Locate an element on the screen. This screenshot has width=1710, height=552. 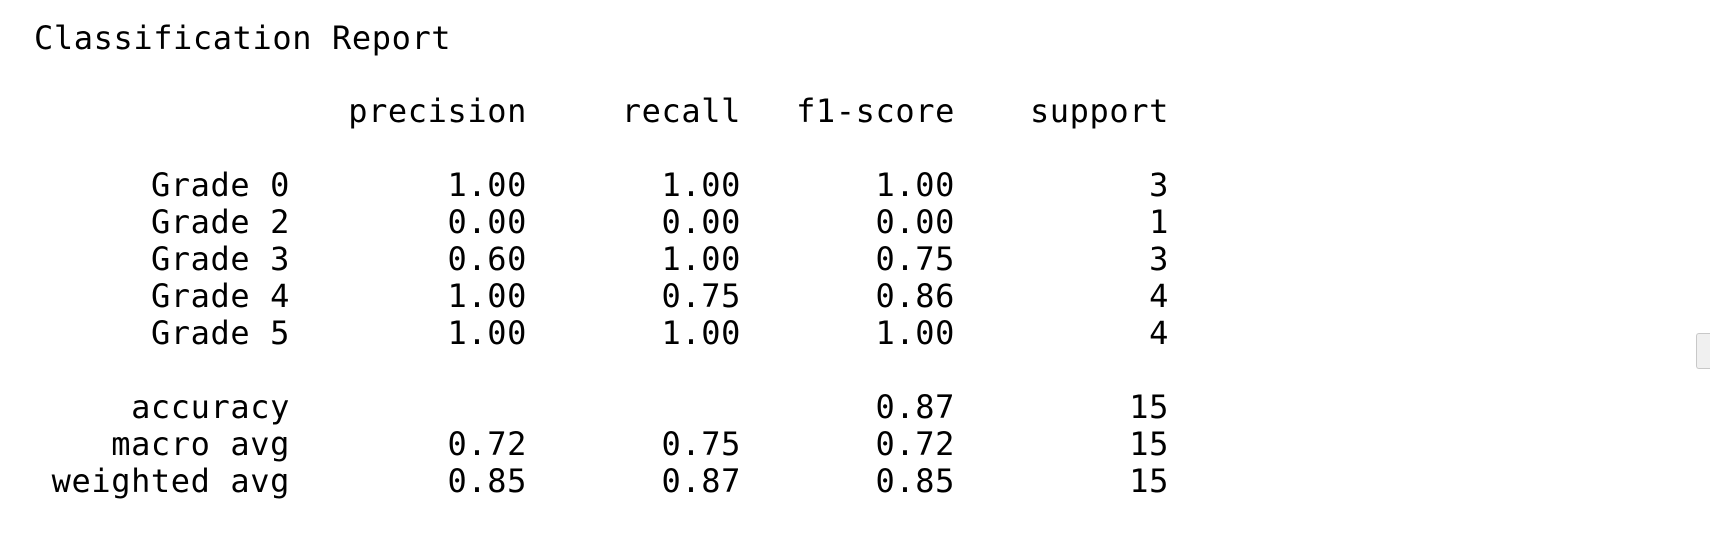
summary-row-weighted-avg: weighted avg 0.85 0.87 0.85 15 is located at coordinates (601, 481).